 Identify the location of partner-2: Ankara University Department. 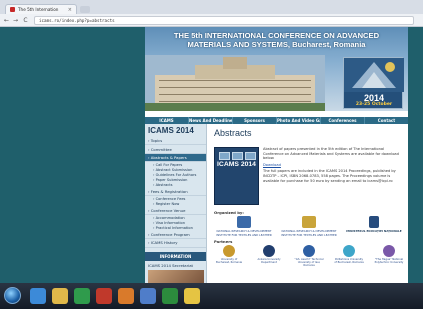
(269, 260).